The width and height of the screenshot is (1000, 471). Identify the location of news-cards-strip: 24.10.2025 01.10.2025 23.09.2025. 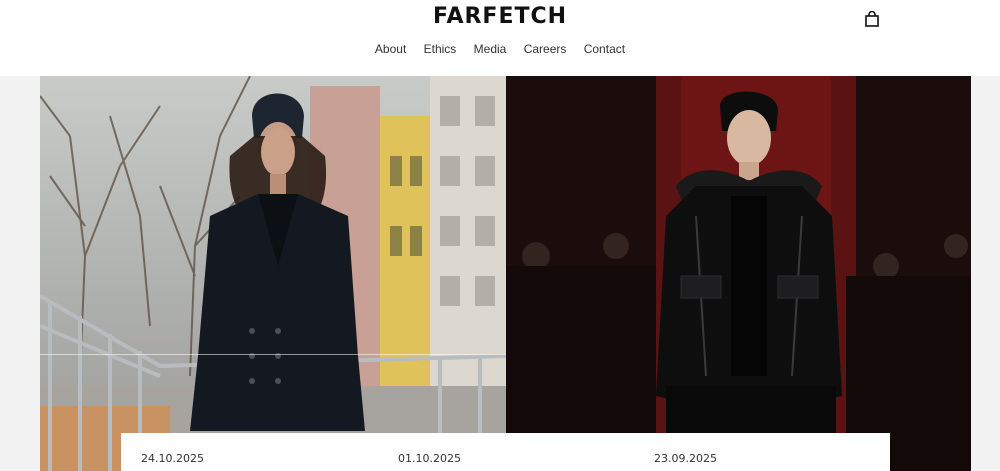
(505, 452).